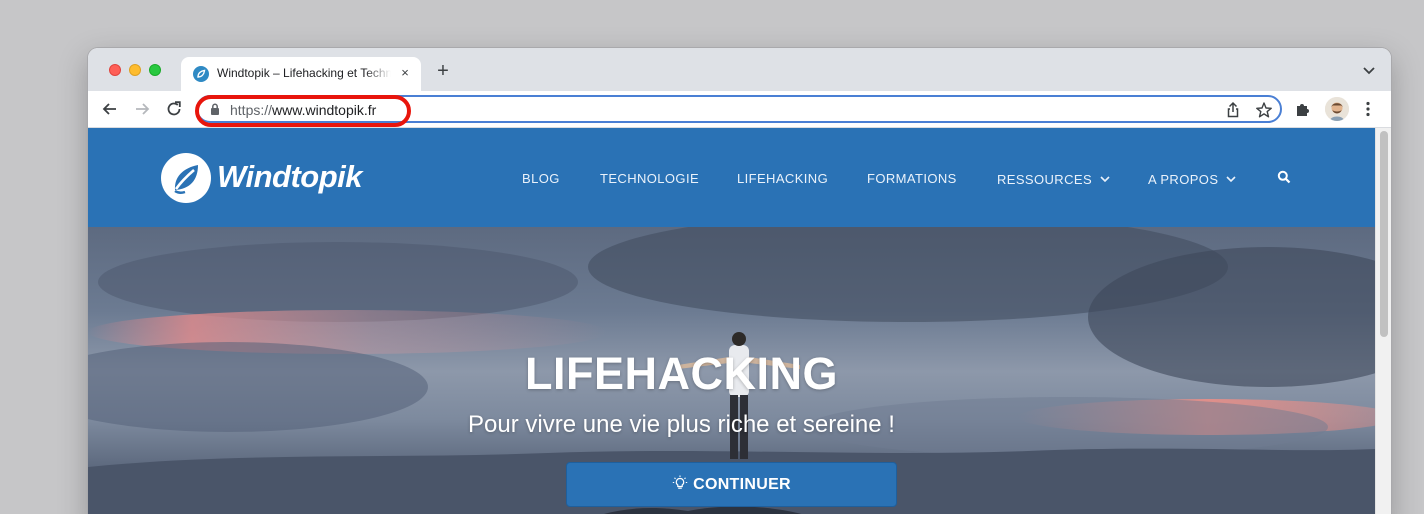 This screenshot has height=514, width=1424. I want to click on browser-tab-active: Windtopik – Lifehacking et Technologie ×, so click(301, 74).